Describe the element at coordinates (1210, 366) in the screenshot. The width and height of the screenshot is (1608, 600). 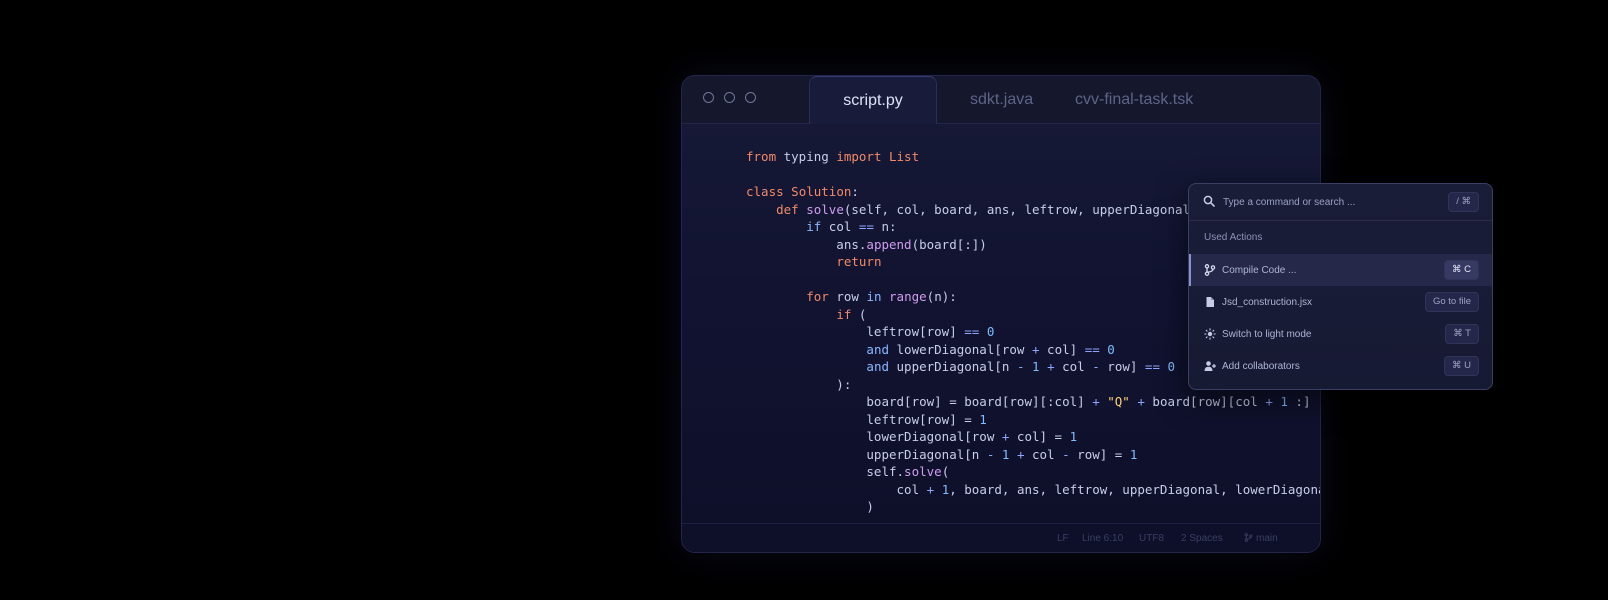
I see `add-user-icon` at that location.